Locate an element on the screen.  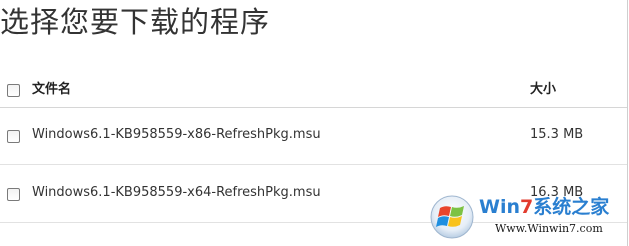
windows-flag-icon is located at coordinates (452, 217).